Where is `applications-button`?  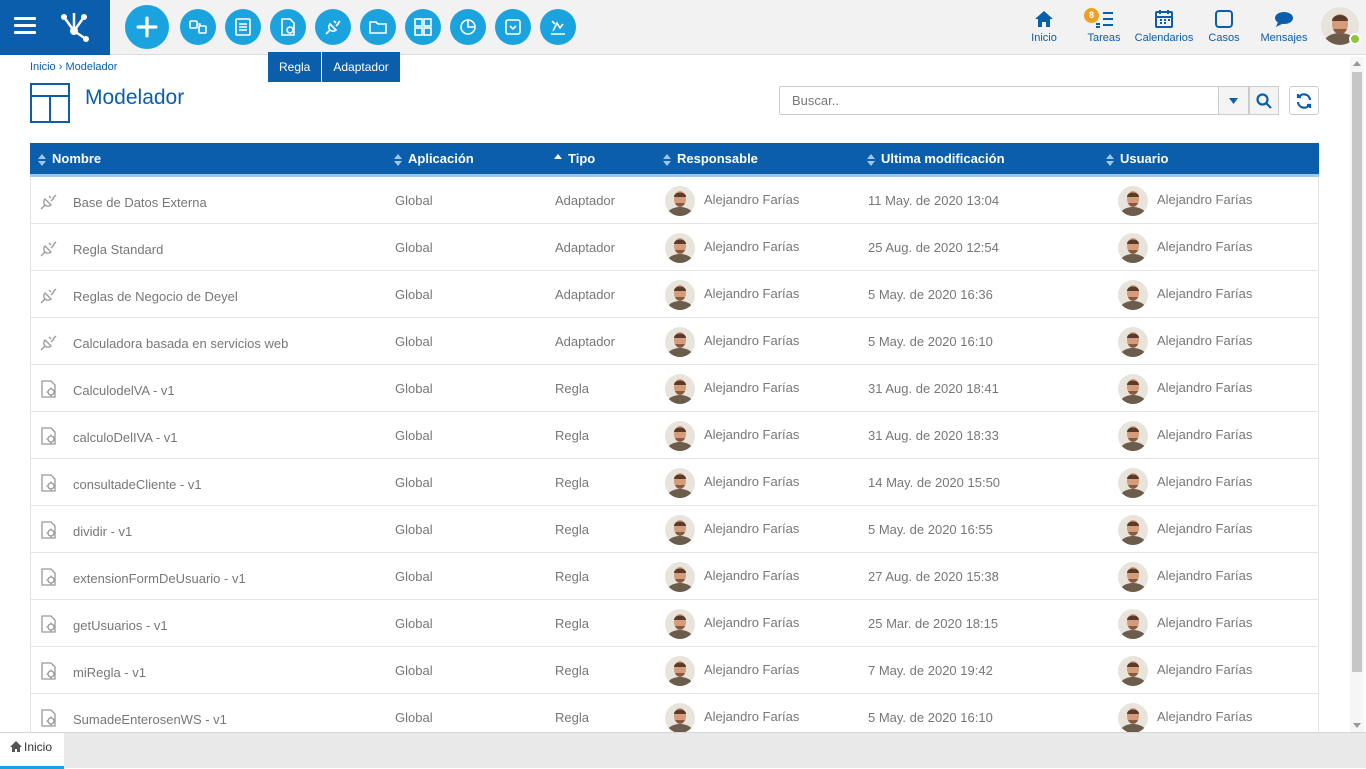 applications-button is located at coordinates (423, 27).